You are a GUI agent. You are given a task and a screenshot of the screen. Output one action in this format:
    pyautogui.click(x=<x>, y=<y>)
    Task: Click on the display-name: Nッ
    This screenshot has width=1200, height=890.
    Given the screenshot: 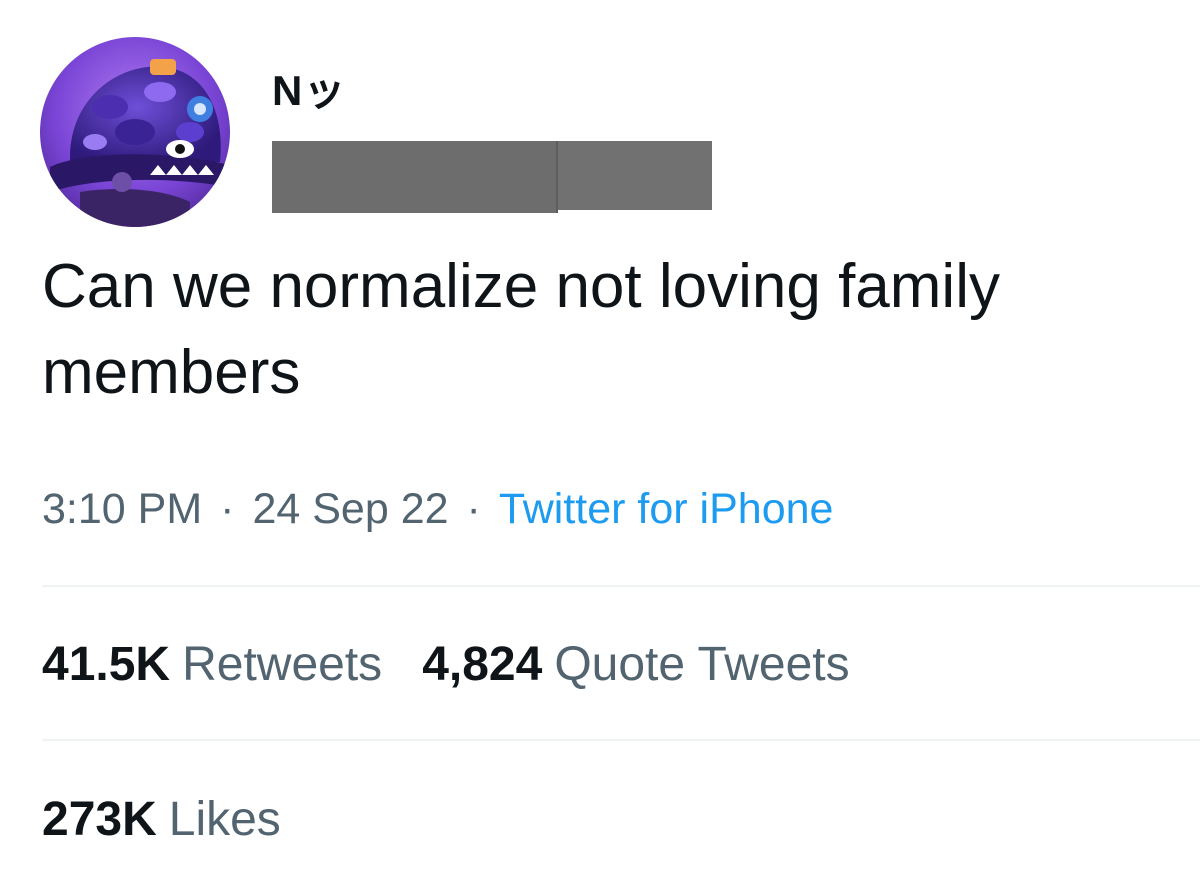 What is the action you would take?
    pyautogui.click(x=309, y=91)
    